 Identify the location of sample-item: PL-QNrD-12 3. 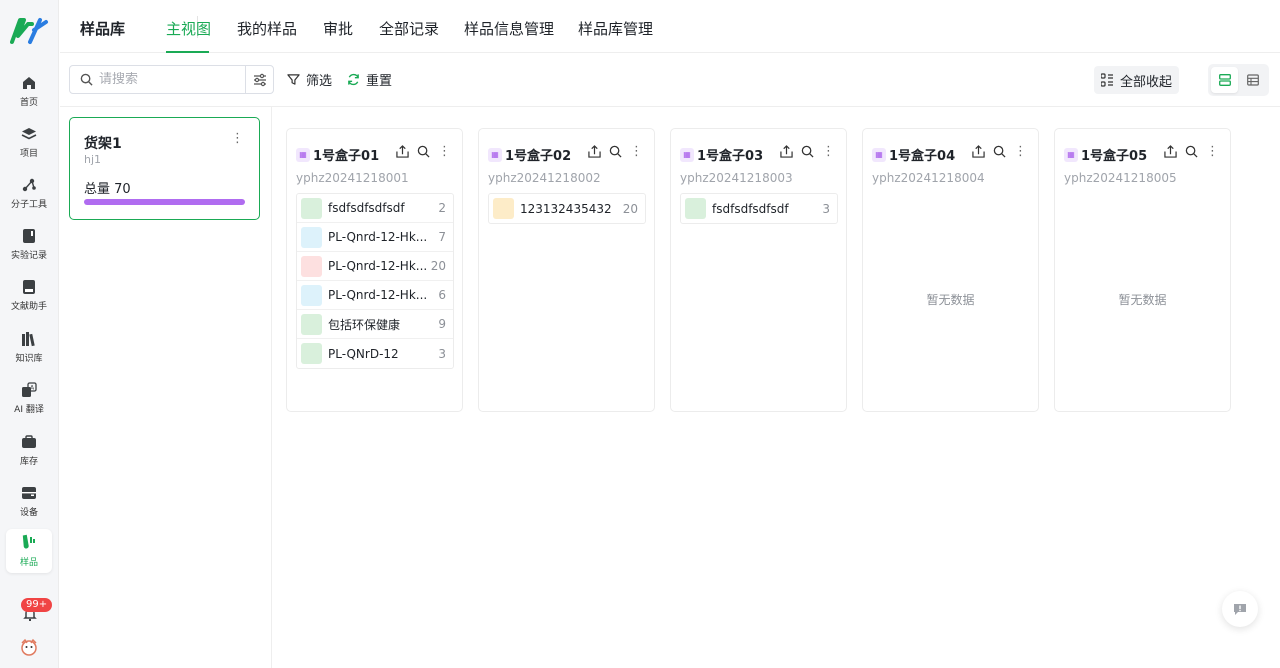
(375, 353).